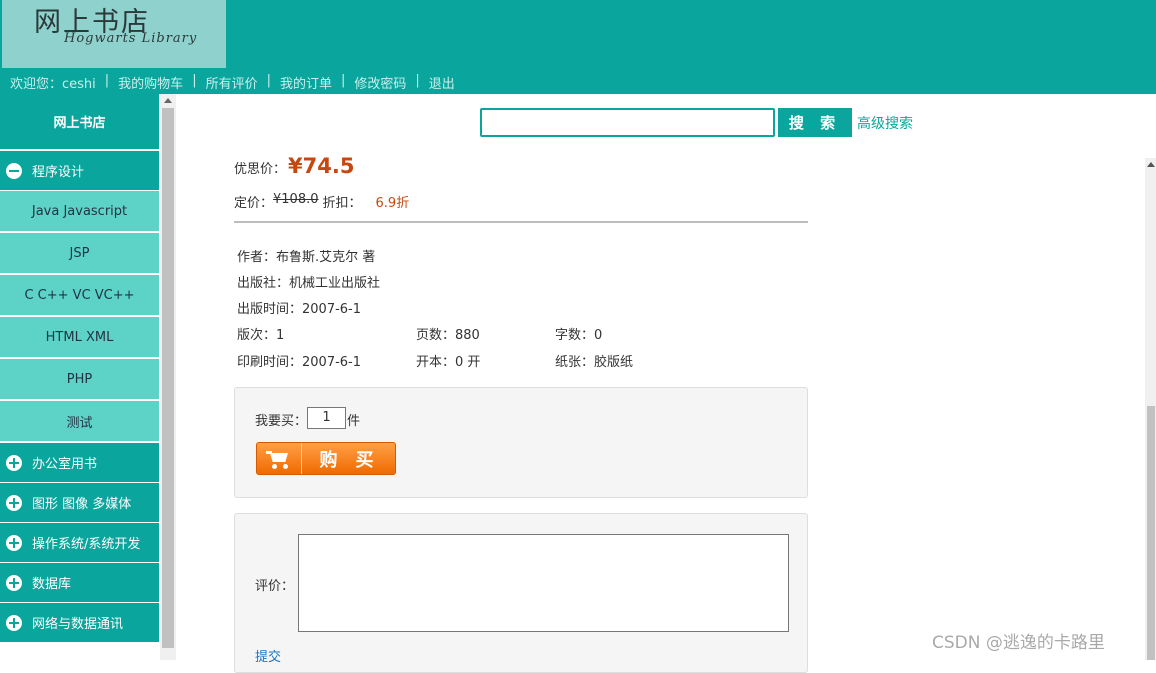  What do you see at coordinates (1018, 643) in the screenshot?
I see `watermark: CSDN @逃逸的卡路里` at bounding box center [1018, 643].